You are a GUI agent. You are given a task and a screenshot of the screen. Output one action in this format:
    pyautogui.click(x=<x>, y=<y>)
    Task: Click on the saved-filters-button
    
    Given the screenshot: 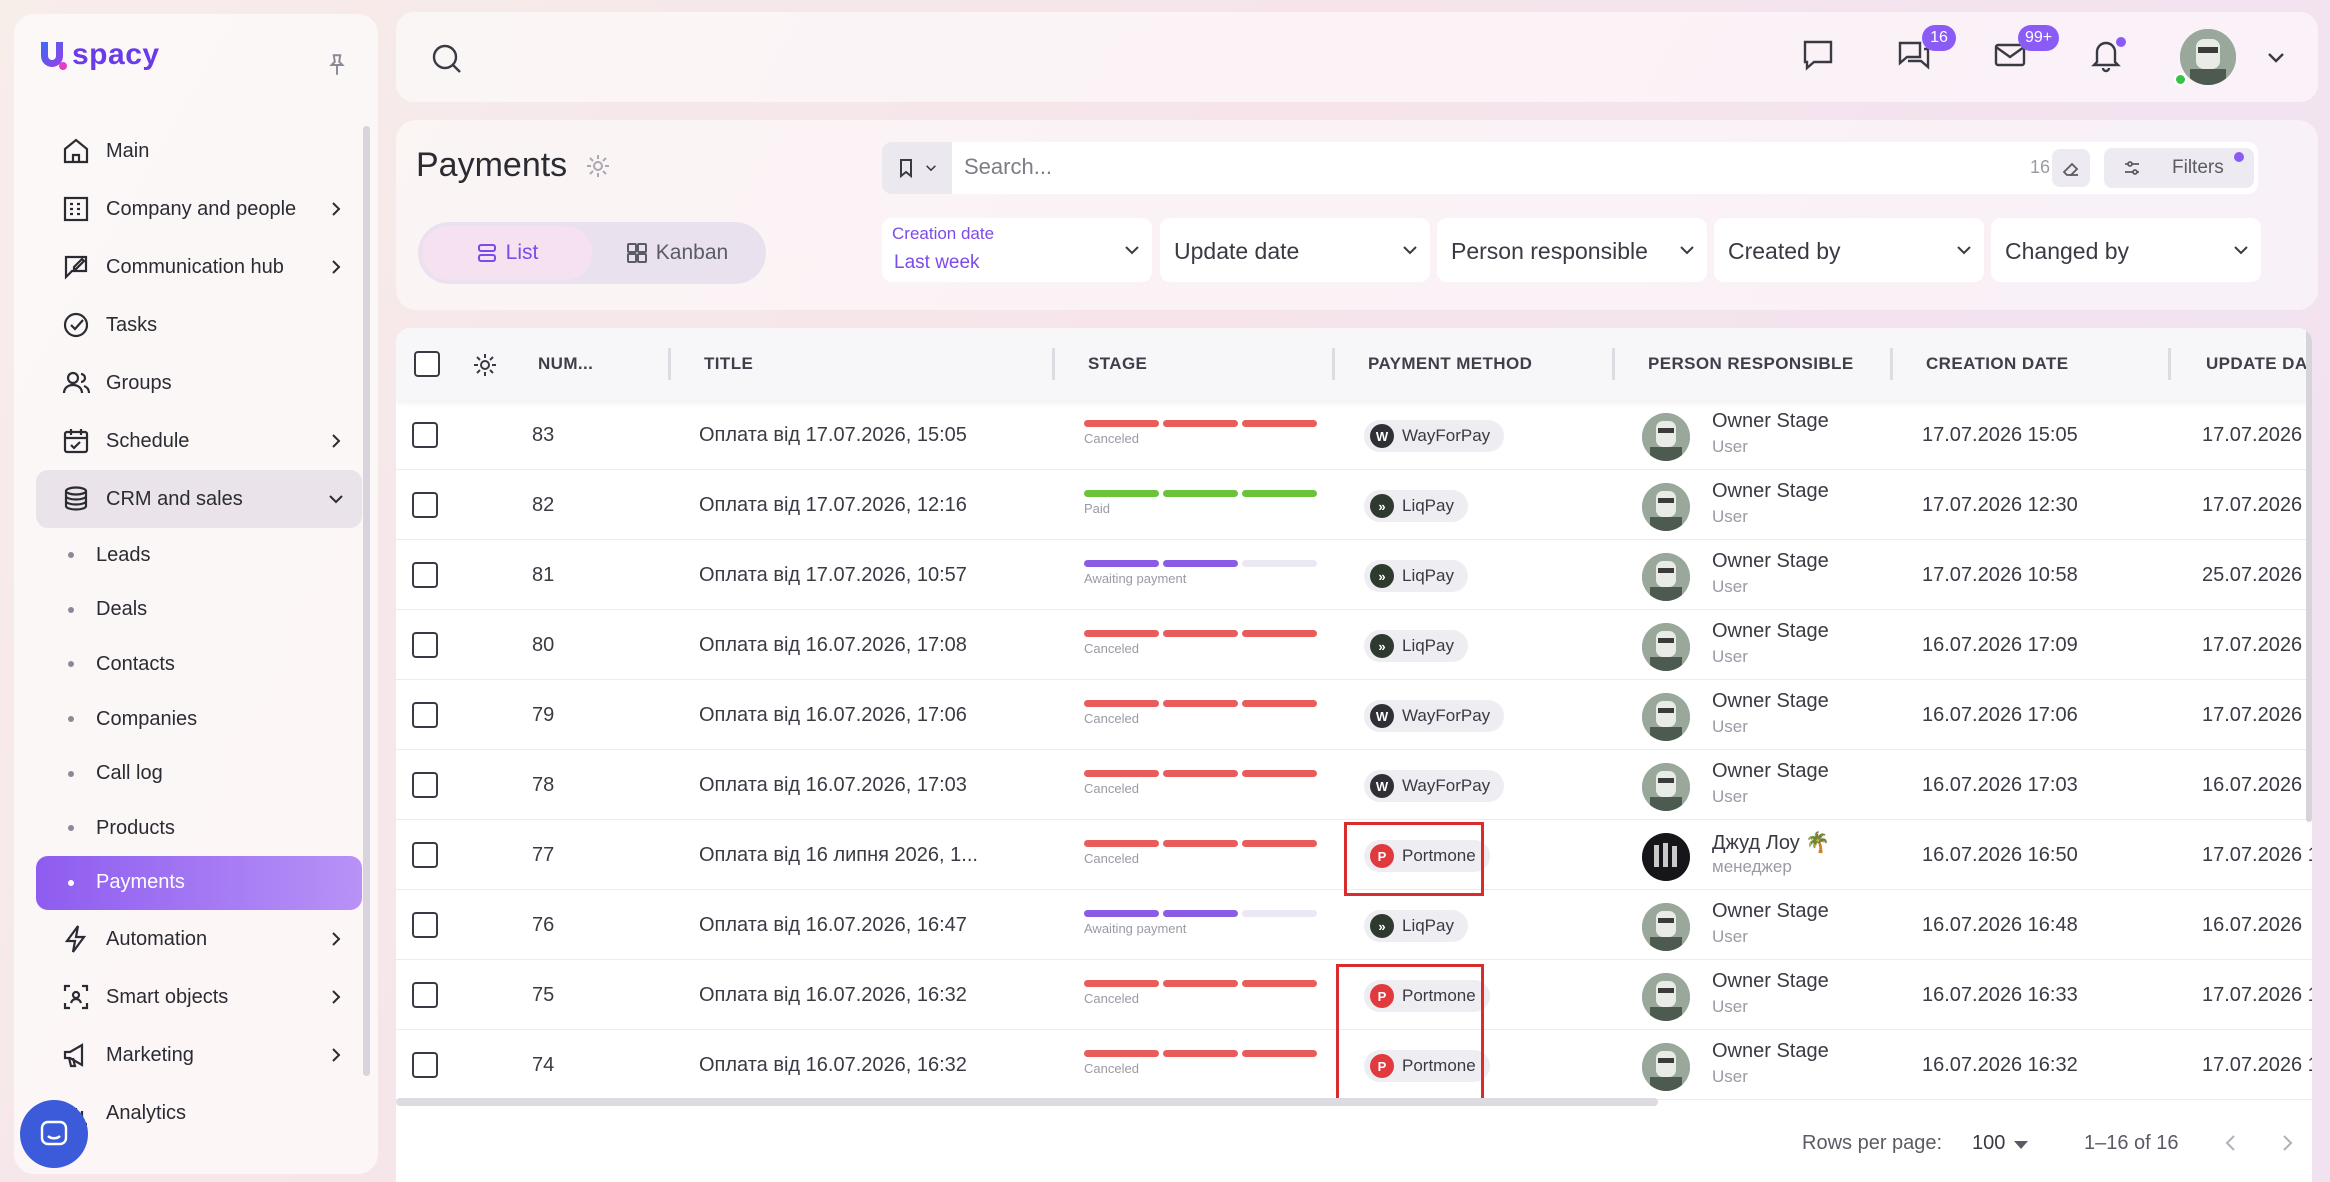 What is the action you would take?
    pyautogui.click(x=917, y=168)
    